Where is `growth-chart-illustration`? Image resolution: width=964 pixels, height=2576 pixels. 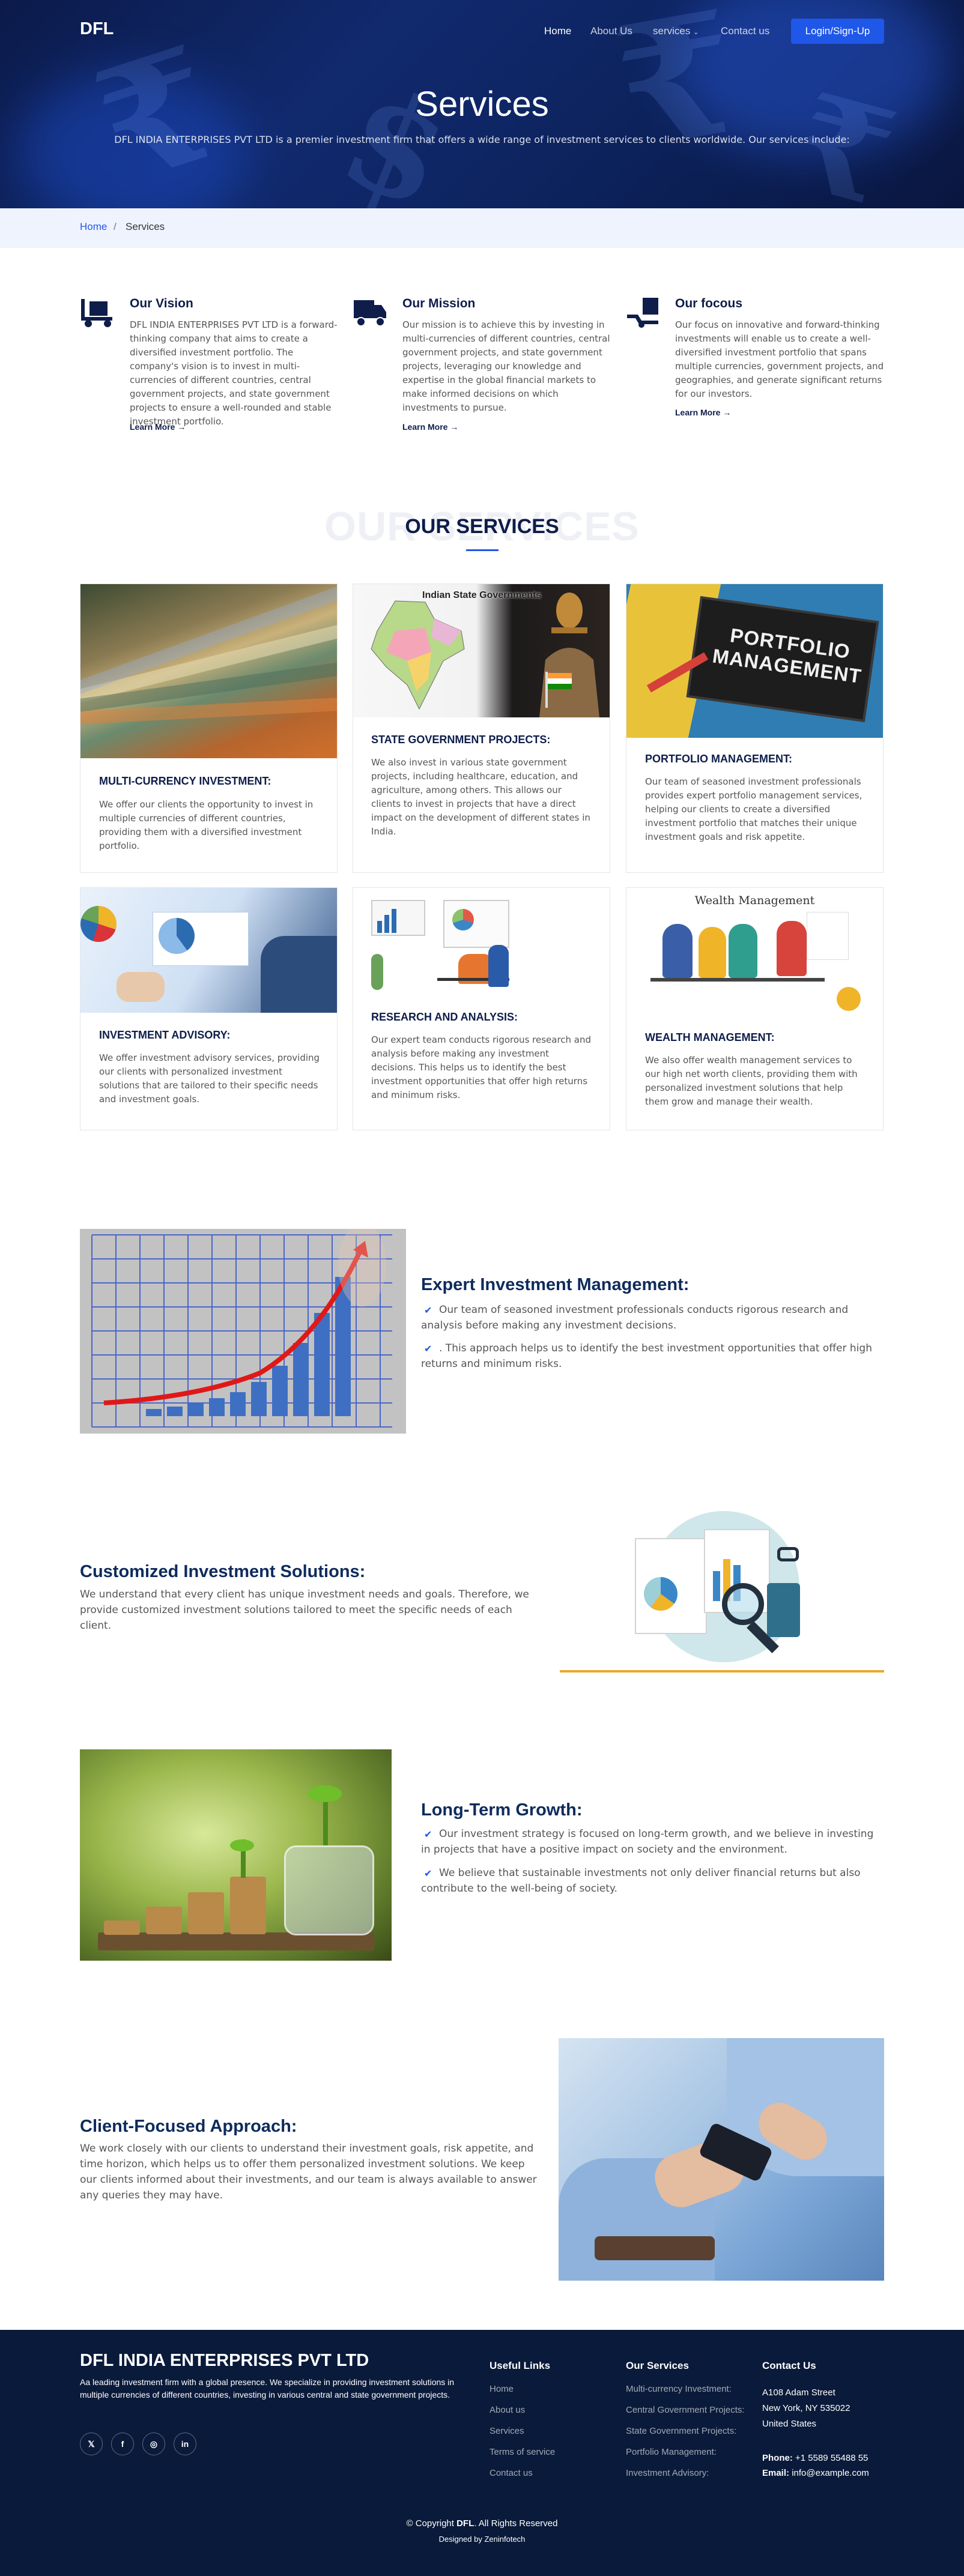
growth-chart-illustration is located at coordinates (241, 1328).